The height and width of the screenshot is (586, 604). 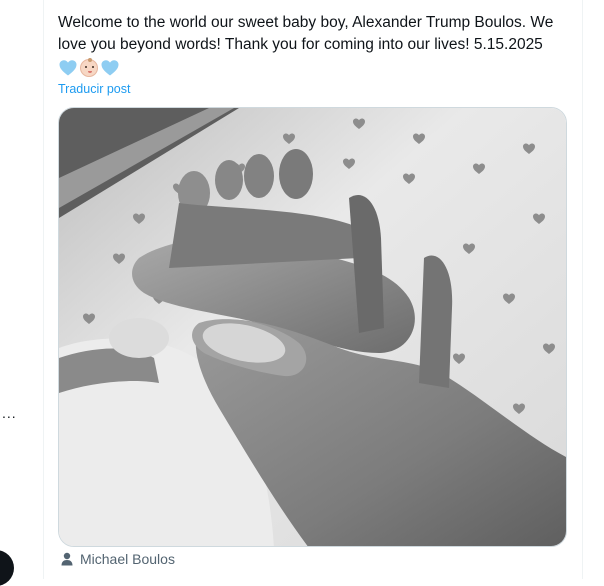 What do you see at coordinates (127, 559) in the screenshot?
I see `photo-credit-name: Michael Boulos` at bounding box center [127, 559].